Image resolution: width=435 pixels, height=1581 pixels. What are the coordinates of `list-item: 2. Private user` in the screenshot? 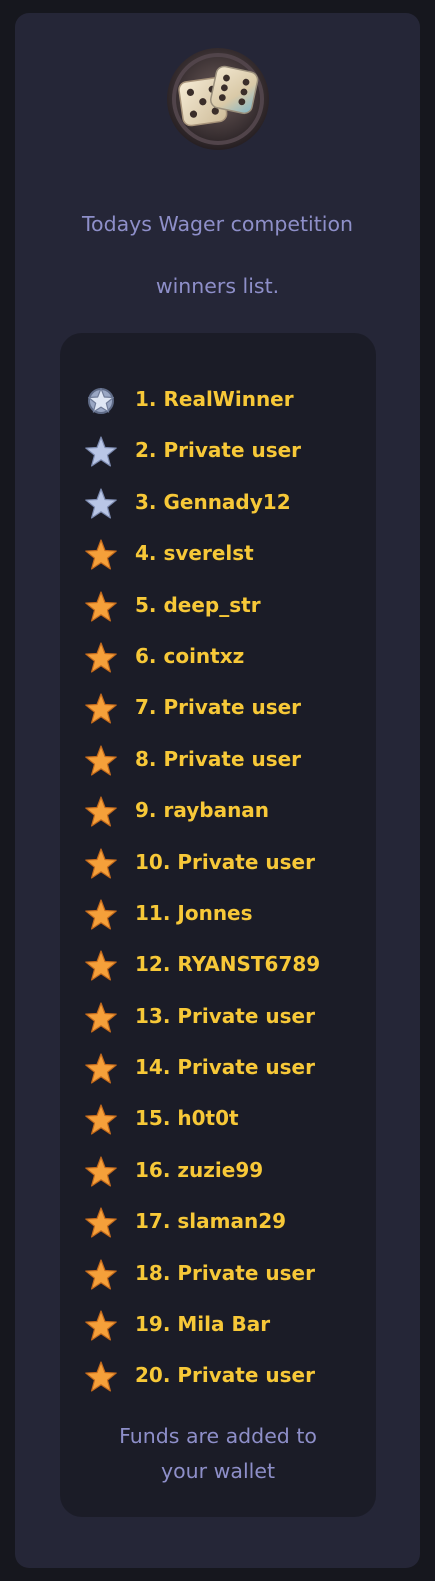 It's located at (218, 451).